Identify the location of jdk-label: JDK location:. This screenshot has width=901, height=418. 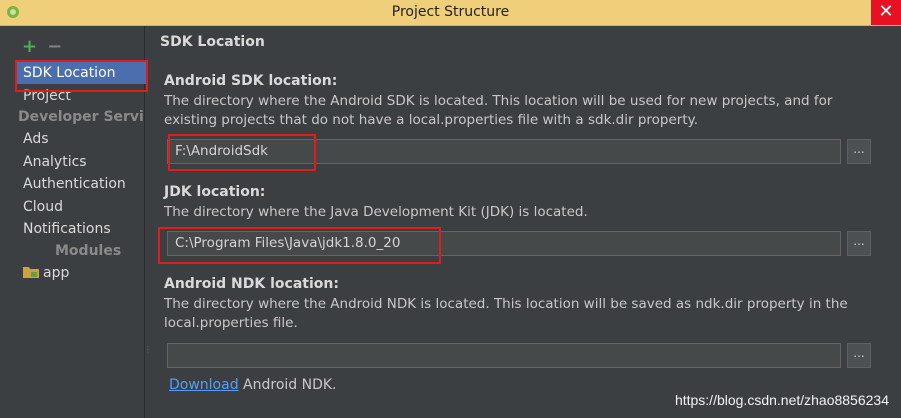
(215, 192).